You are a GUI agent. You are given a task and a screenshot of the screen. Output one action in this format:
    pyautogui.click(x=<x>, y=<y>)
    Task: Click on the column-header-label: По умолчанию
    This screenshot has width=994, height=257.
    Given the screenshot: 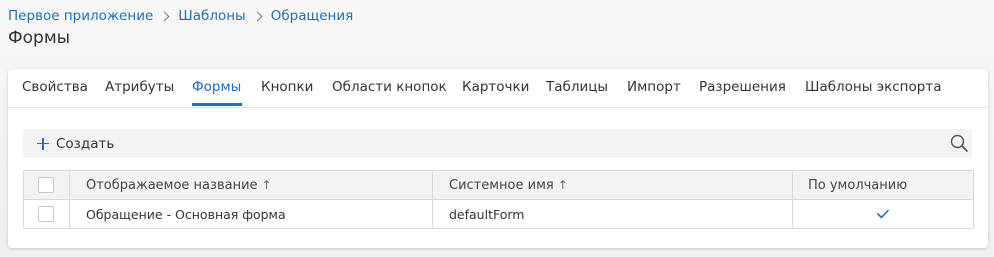 What is the action you would take?
    pyautogui.click(x=858, y=185)
    